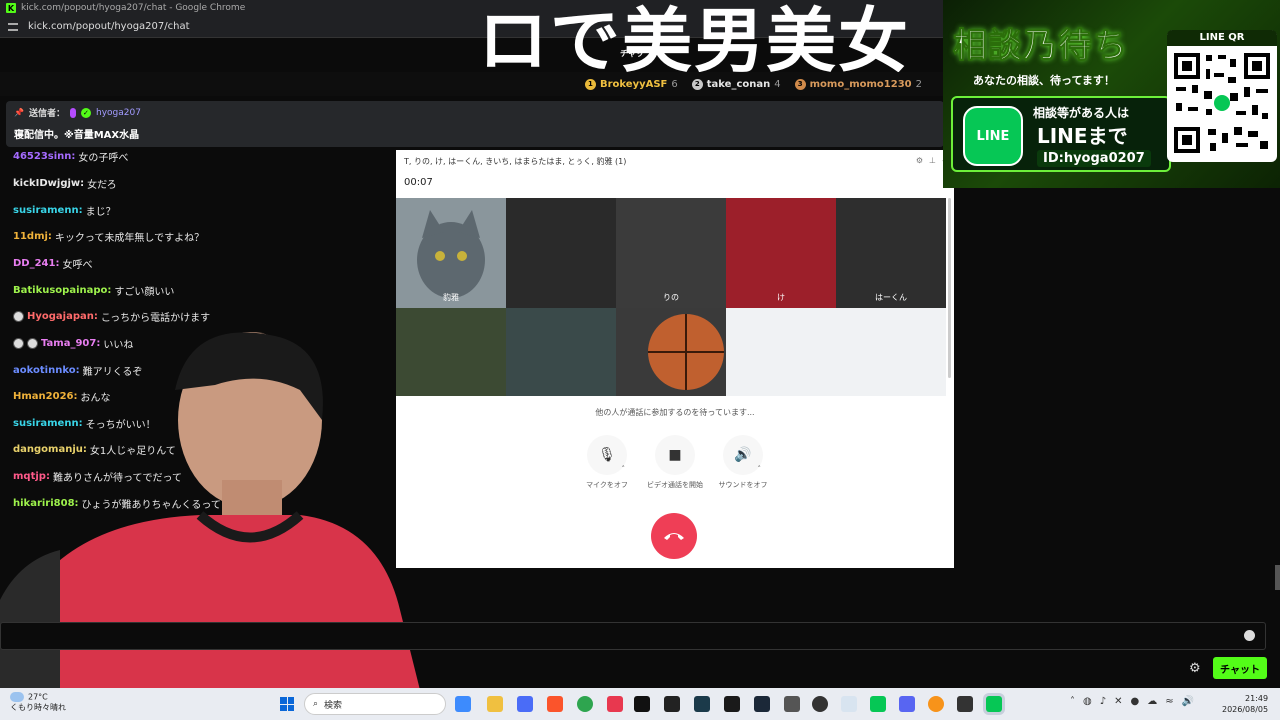 This screenshot has width=1280, height=720. I want to click on site-info-icon, so click(13, 26).